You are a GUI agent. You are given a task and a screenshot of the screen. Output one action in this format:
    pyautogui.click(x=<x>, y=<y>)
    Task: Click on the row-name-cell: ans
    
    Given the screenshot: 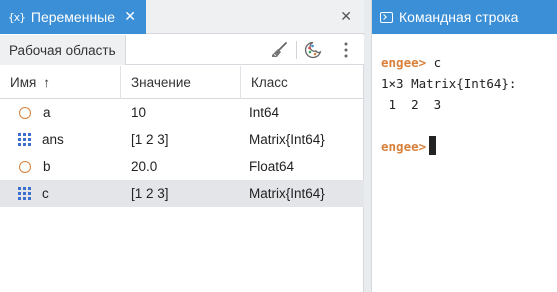 What is the action you would take?
    pyautogui.click(x=60, y=139)
    